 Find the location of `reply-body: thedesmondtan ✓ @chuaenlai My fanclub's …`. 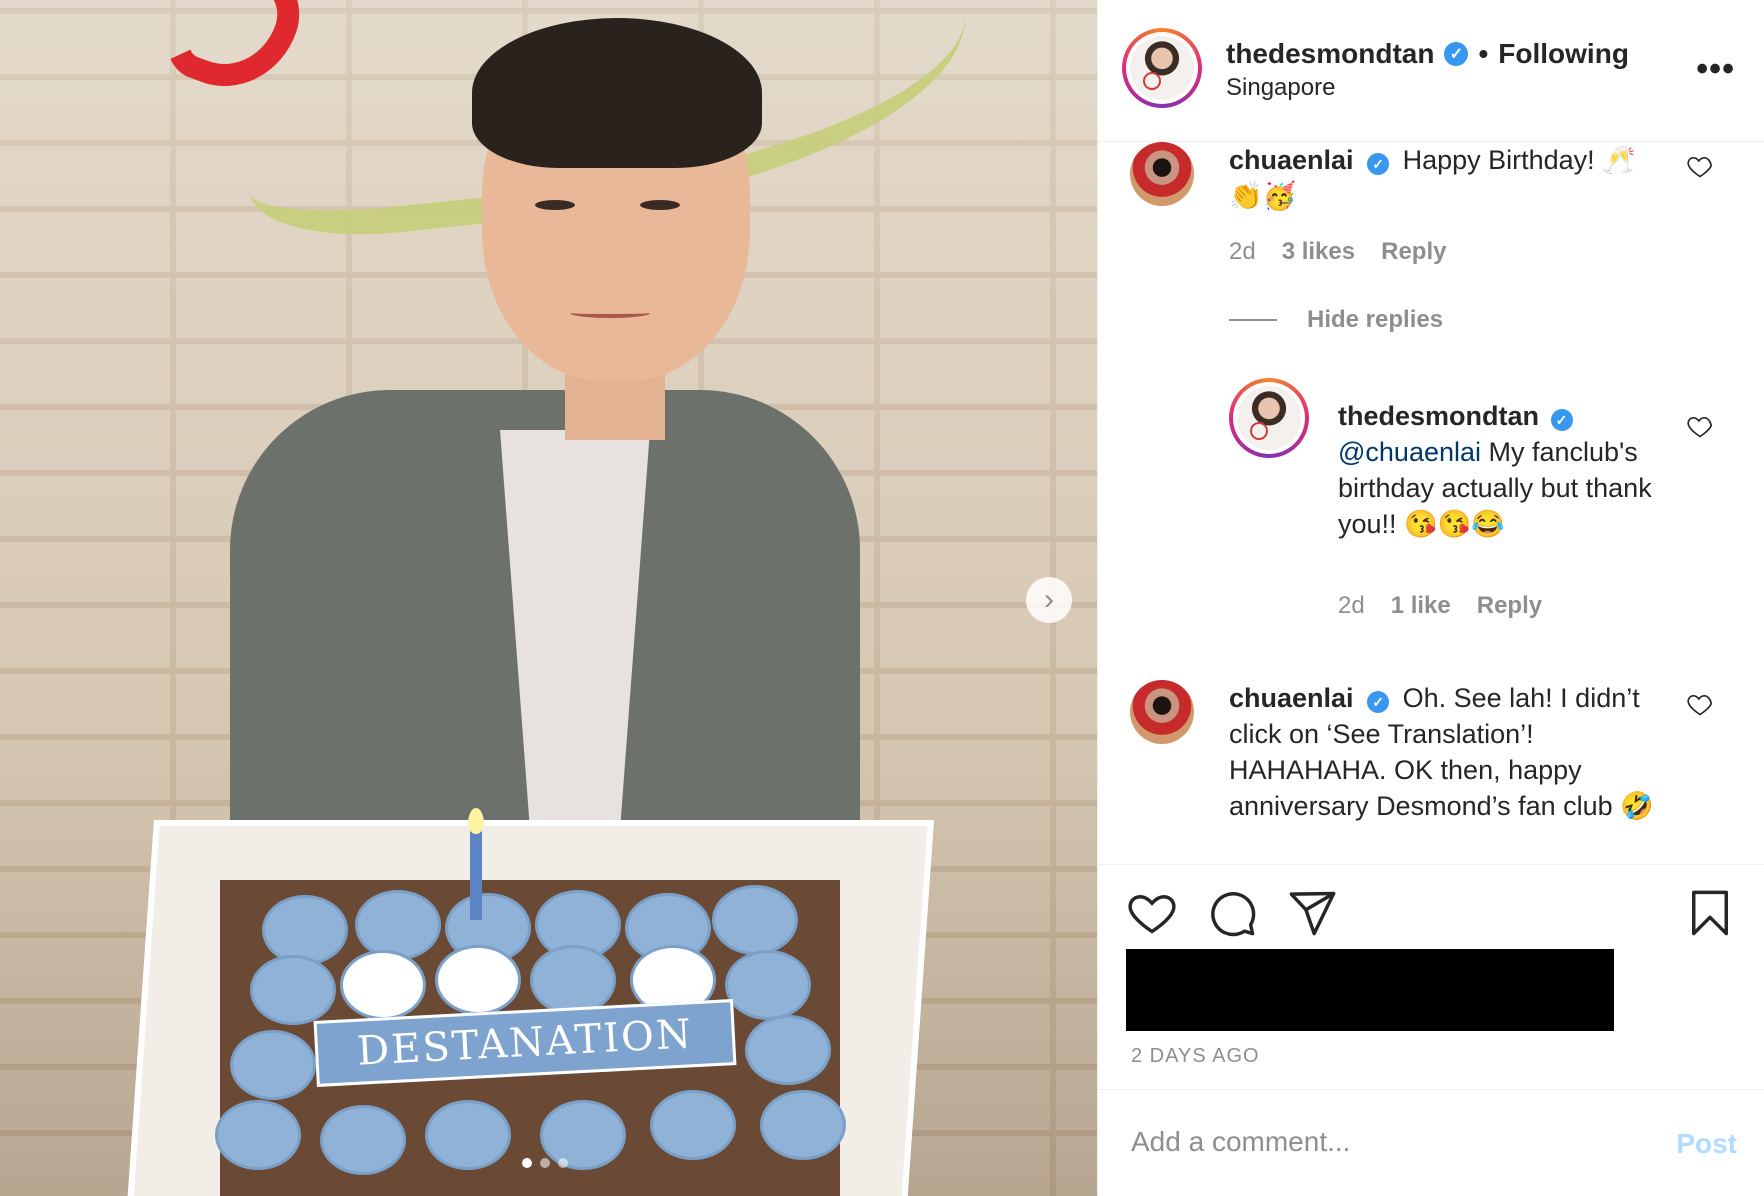

reply-body: thedesmondtan ✓ @chuaenlai My fanclub's … is located at coordinates (1503, 470).